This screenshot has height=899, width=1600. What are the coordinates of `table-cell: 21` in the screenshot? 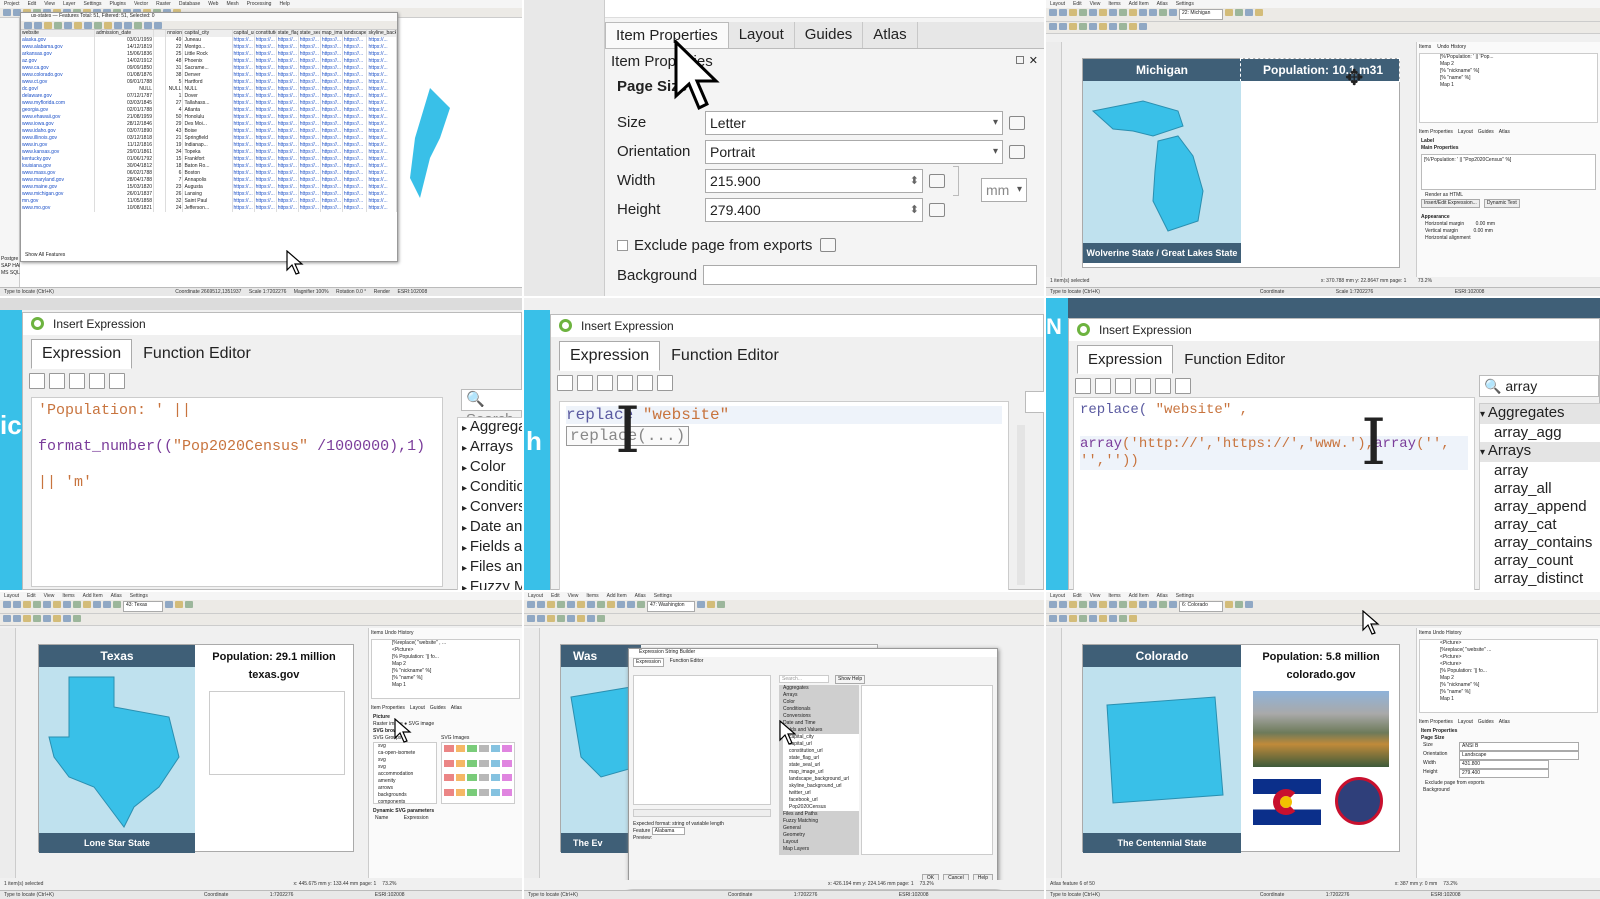 It's located at (174, 138).